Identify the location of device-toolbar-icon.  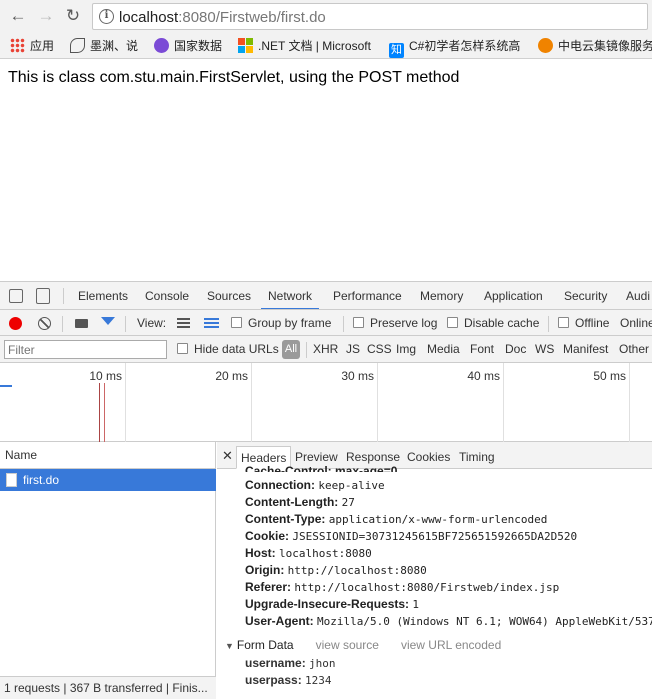
(43, 296).